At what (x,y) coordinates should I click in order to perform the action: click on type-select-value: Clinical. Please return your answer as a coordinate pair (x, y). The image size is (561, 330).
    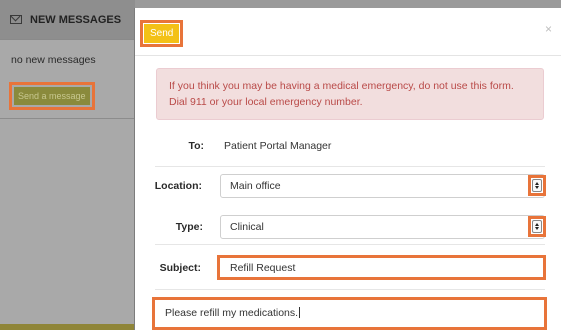
    Looking at the image, I should click on (247, 227).